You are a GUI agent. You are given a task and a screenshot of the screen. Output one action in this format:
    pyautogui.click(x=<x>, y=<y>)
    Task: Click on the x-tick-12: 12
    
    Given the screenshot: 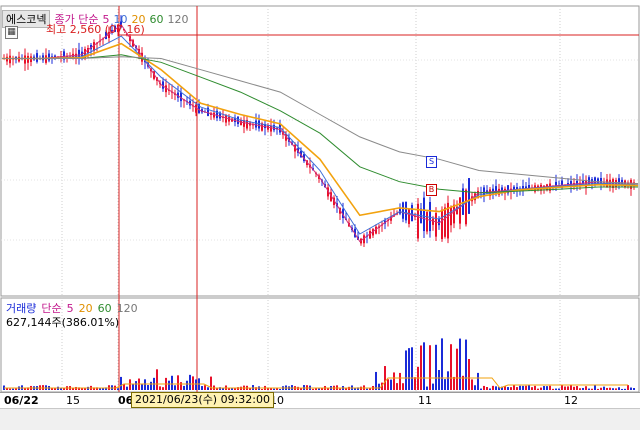 What is the action you would take?
    pyautogui.click(x=571, y=400)
    